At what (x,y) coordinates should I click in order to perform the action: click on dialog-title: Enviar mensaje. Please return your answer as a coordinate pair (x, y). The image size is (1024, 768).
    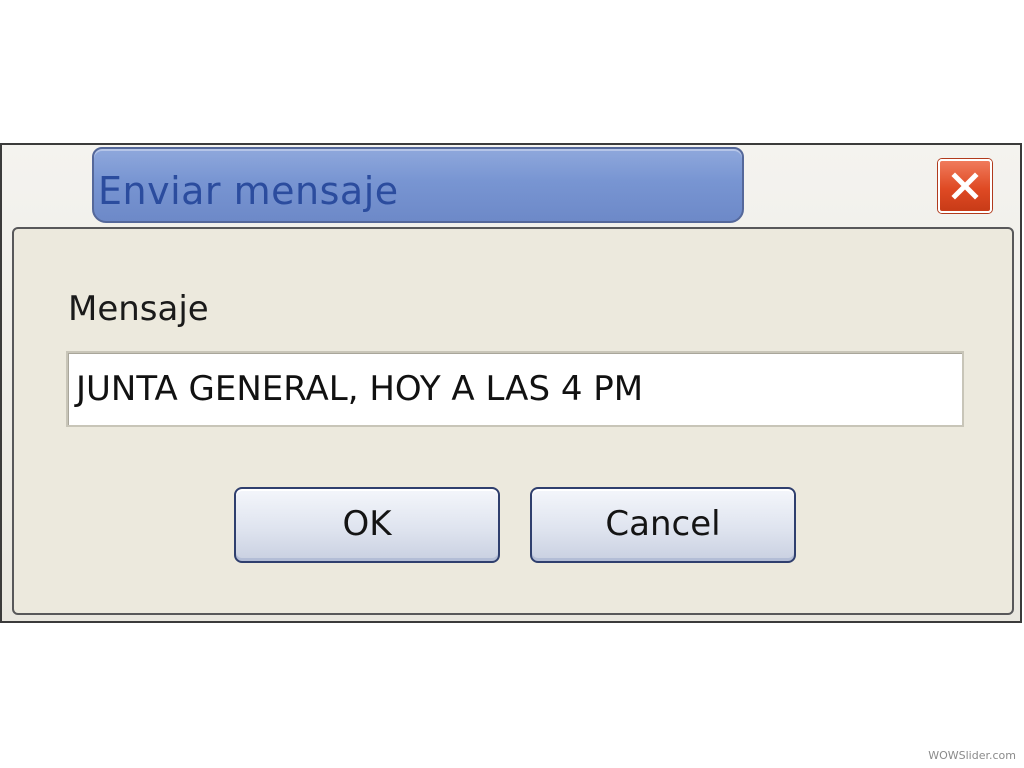
    Looking at the image, I should click on (248, 191).